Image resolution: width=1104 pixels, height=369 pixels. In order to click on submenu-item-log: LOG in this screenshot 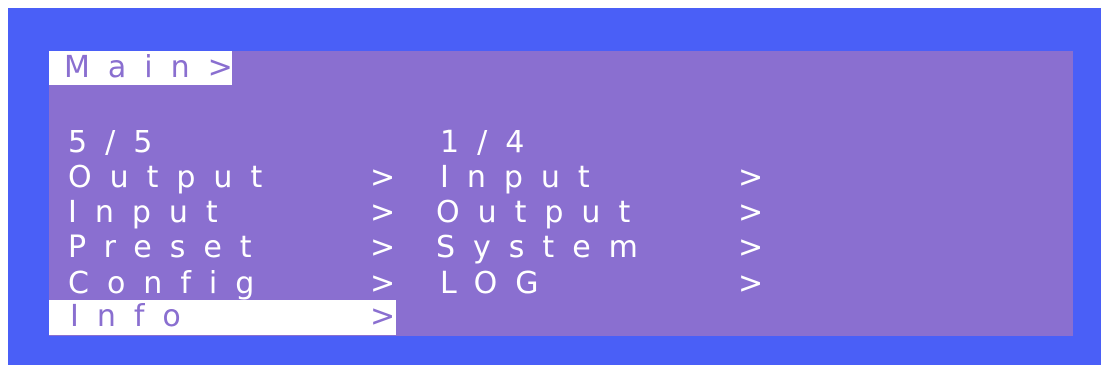, I will do `click(498, 284)`.